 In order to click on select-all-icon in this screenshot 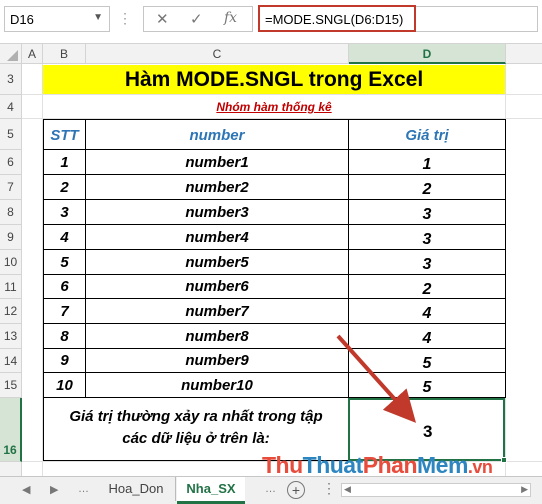, I will do `click(12, 55)`.